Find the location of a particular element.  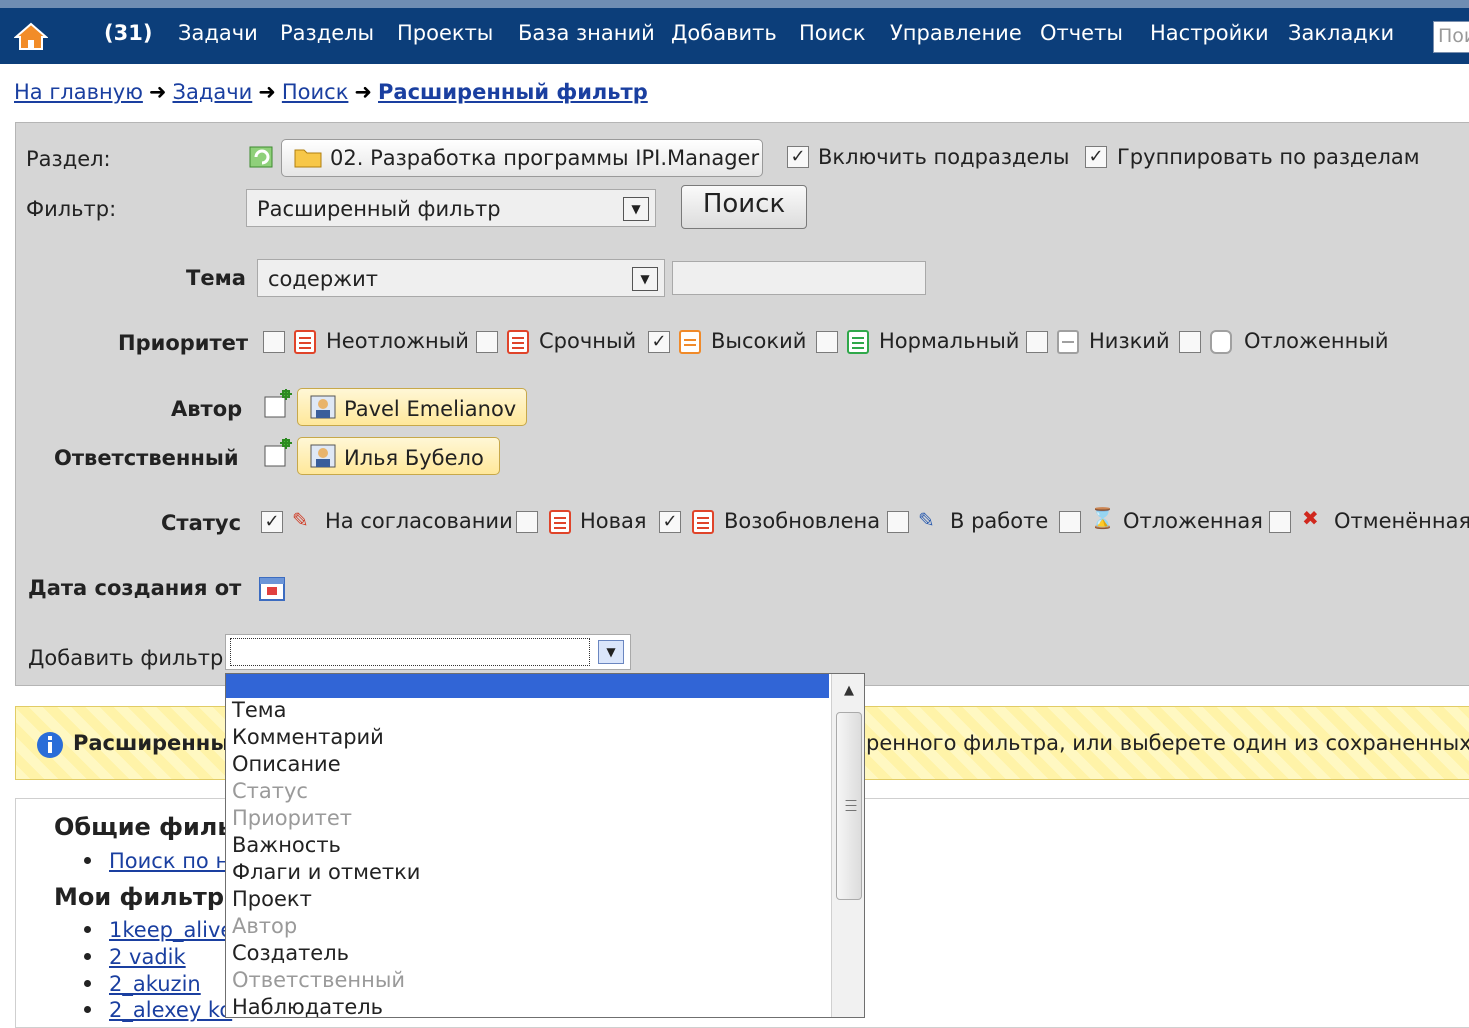

scrollbar-thumb: — — — is located at coordinates (849, 806).